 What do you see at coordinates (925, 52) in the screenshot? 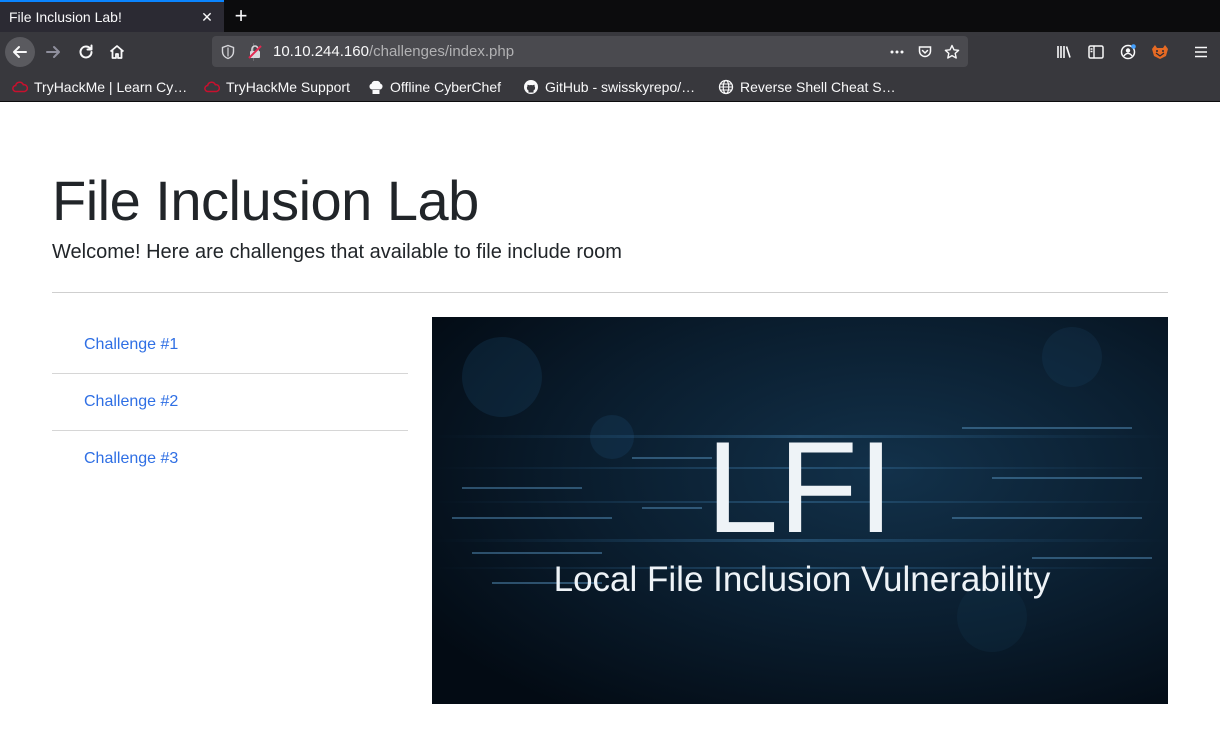
I see `pocket-icon` at bounding box center [925, 52].